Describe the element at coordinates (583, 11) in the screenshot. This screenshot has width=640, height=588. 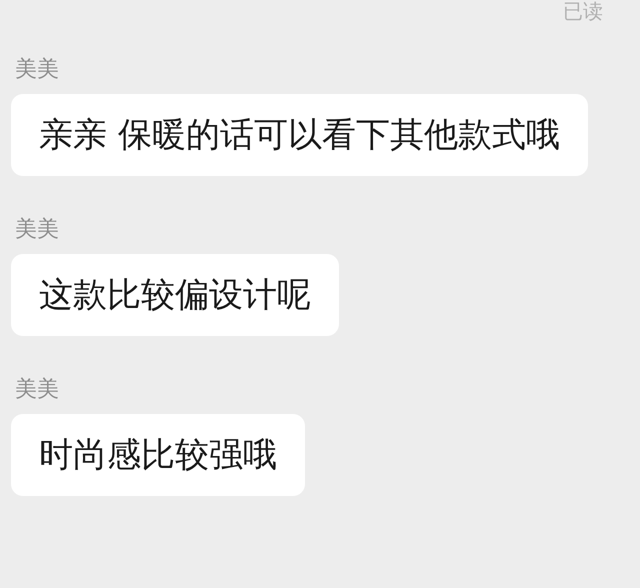
I see `read-receipt: 已读` at that location.